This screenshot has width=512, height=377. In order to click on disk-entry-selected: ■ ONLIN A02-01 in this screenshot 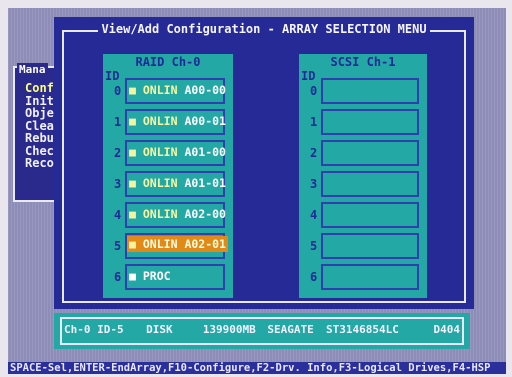, I will do `click(177, 244)`.